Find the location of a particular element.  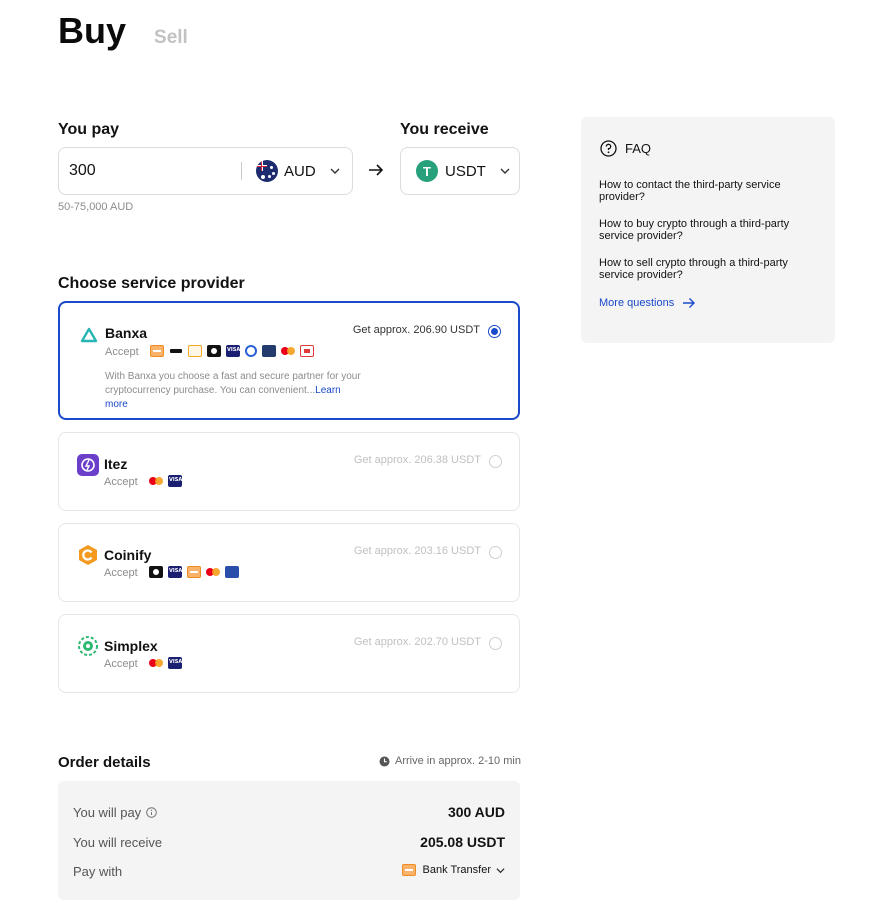

faq-header: FAQ is located at coordinates (625, 148).